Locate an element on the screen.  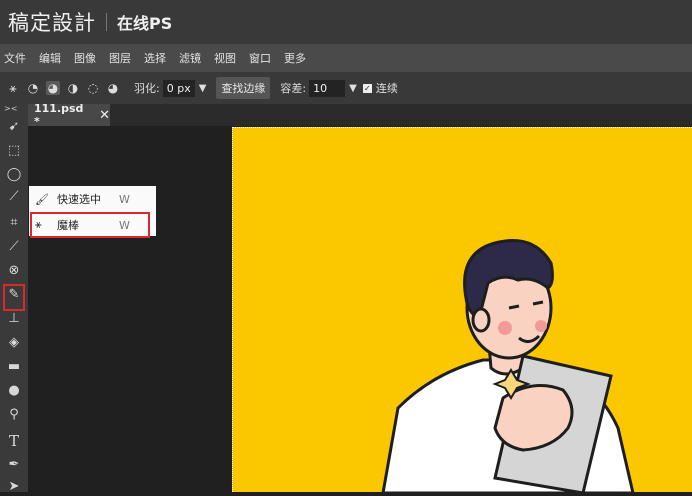
document-tab-bar: 111.psd * ✕ is located at coordinates (360, 115).